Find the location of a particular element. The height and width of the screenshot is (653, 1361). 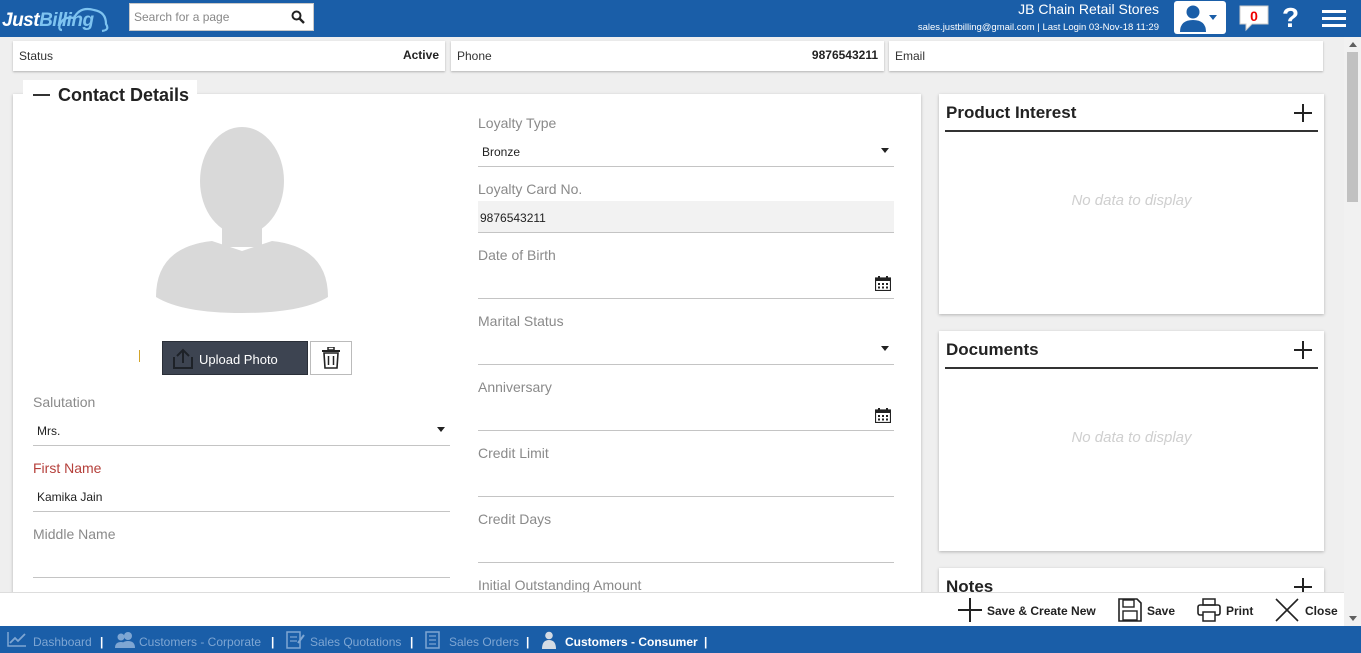

avatar-placeholder-icon is located at coordinates (242, 220).